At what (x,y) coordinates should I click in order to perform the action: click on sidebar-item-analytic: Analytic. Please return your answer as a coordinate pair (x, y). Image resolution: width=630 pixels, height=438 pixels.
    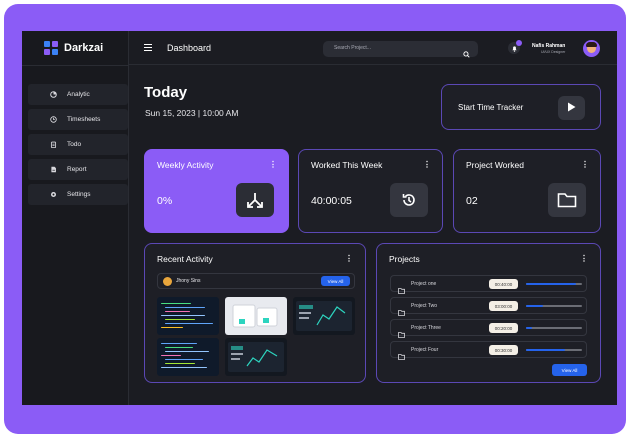
    Looking at the image, I should click on (78, 94).